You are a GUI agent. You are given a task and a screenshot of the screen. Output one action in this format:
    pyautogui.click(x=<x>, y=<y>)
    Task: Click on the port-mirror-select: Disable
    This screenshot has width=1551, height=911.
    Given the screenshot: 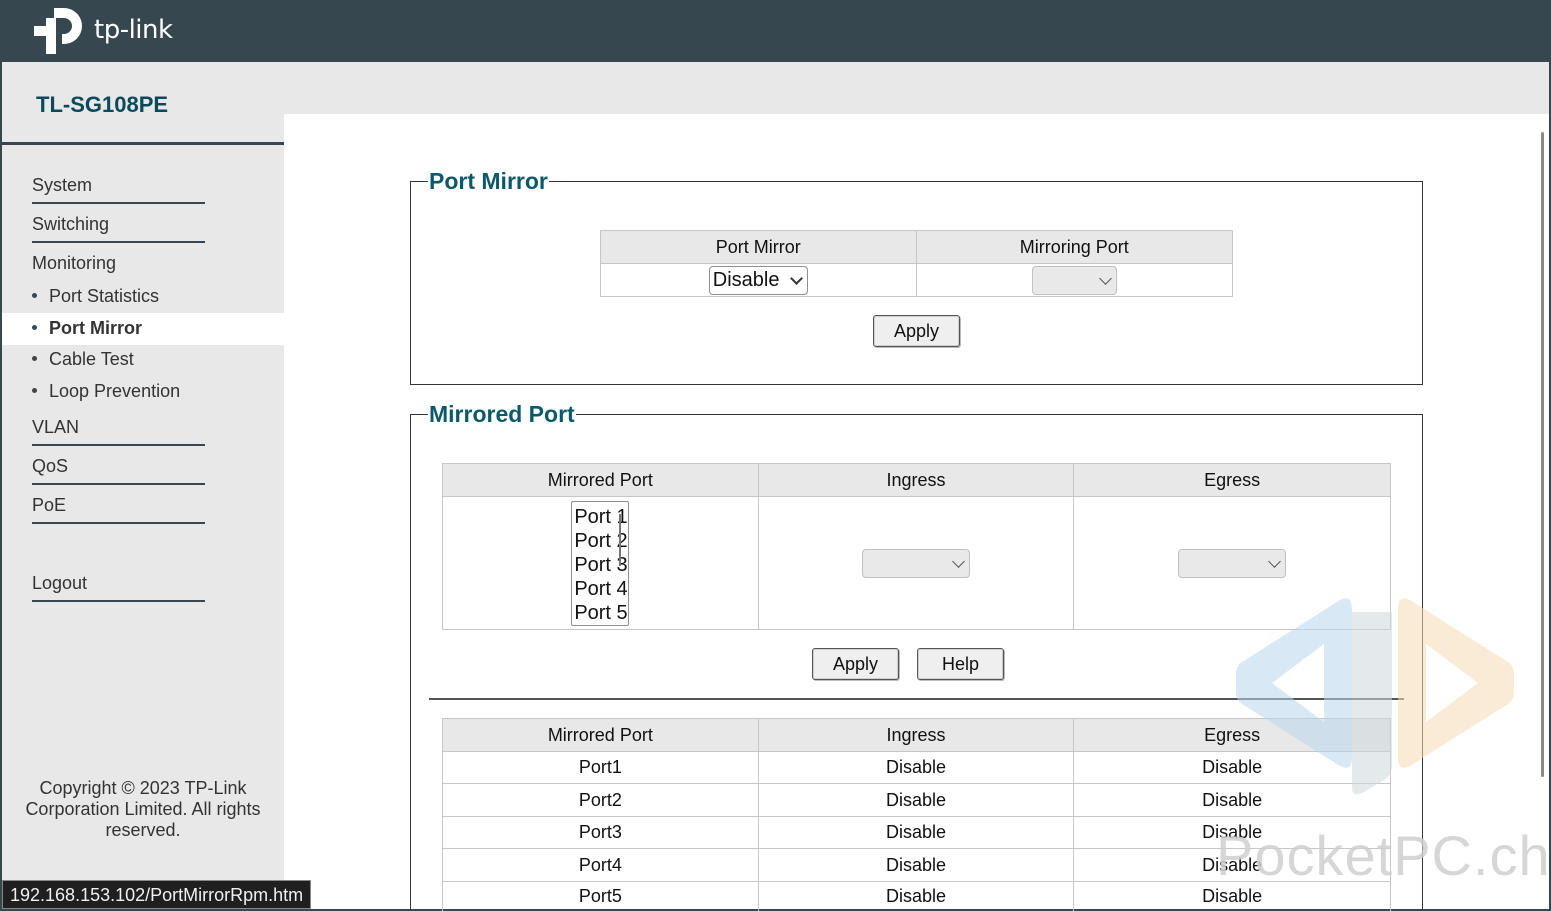 What is the action you would take?
    pyautogui.click(x=758, y=280)
    